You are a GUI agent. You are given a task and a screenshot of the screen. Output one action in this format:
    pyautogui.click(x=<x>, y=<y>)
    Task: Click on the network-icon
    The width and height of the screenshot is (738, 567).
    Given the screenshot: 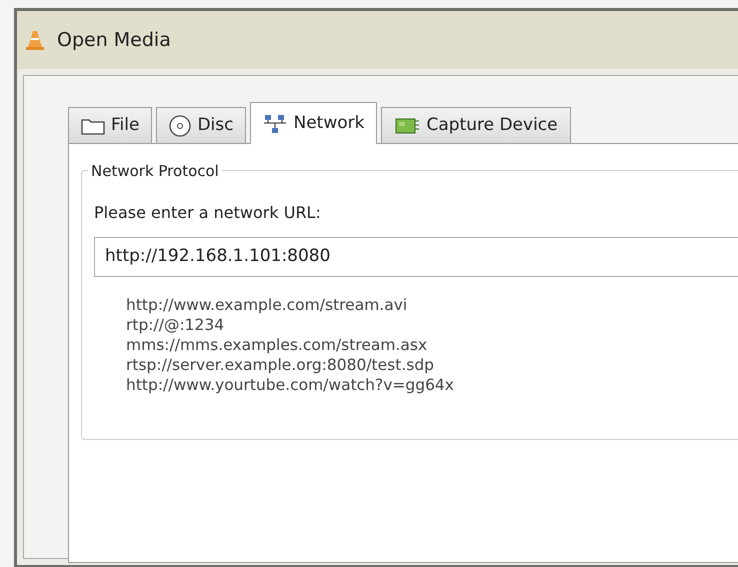 What is the action you would take?
    pyautogui.click(x=275, y=124)
    